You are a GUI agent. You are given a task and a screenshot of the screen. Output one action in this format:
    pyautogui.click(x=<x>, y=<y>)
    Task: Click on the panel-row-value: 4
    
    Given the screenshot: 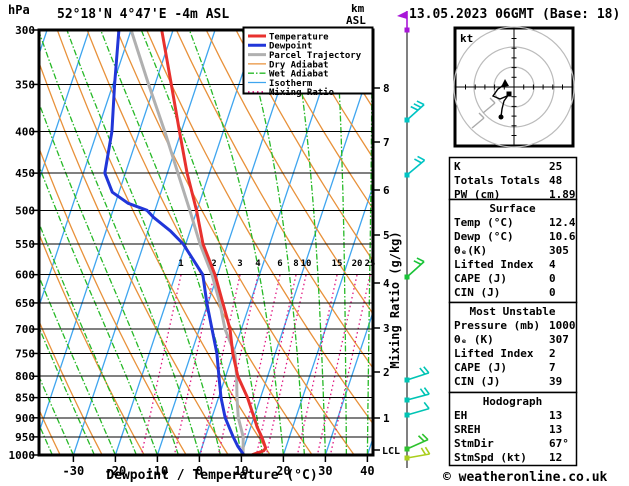 What is the action you would take?
    pyautogui.click(x=552, y=264)
    